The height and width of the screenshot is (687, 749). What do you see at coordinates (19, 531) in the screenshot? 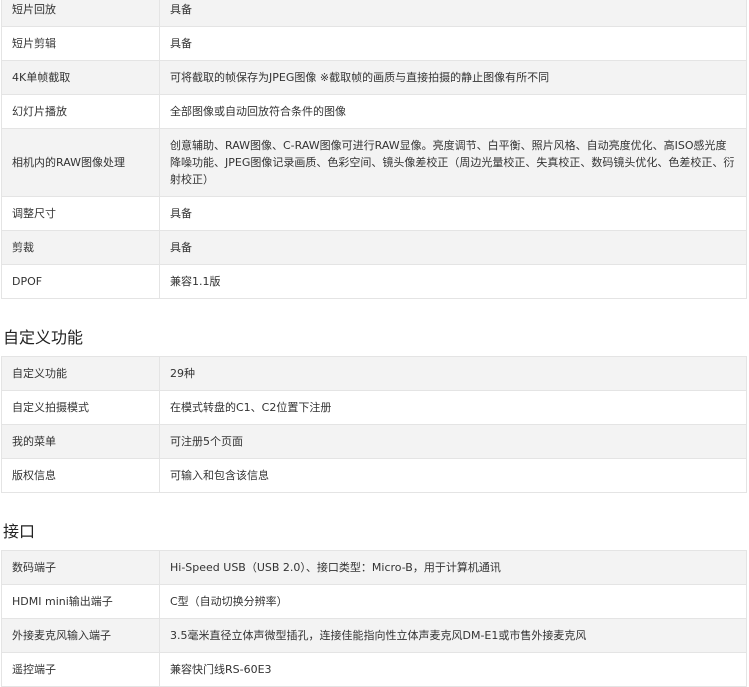
I see `section-title-interface: 接口` at bounding box center [19, 531].